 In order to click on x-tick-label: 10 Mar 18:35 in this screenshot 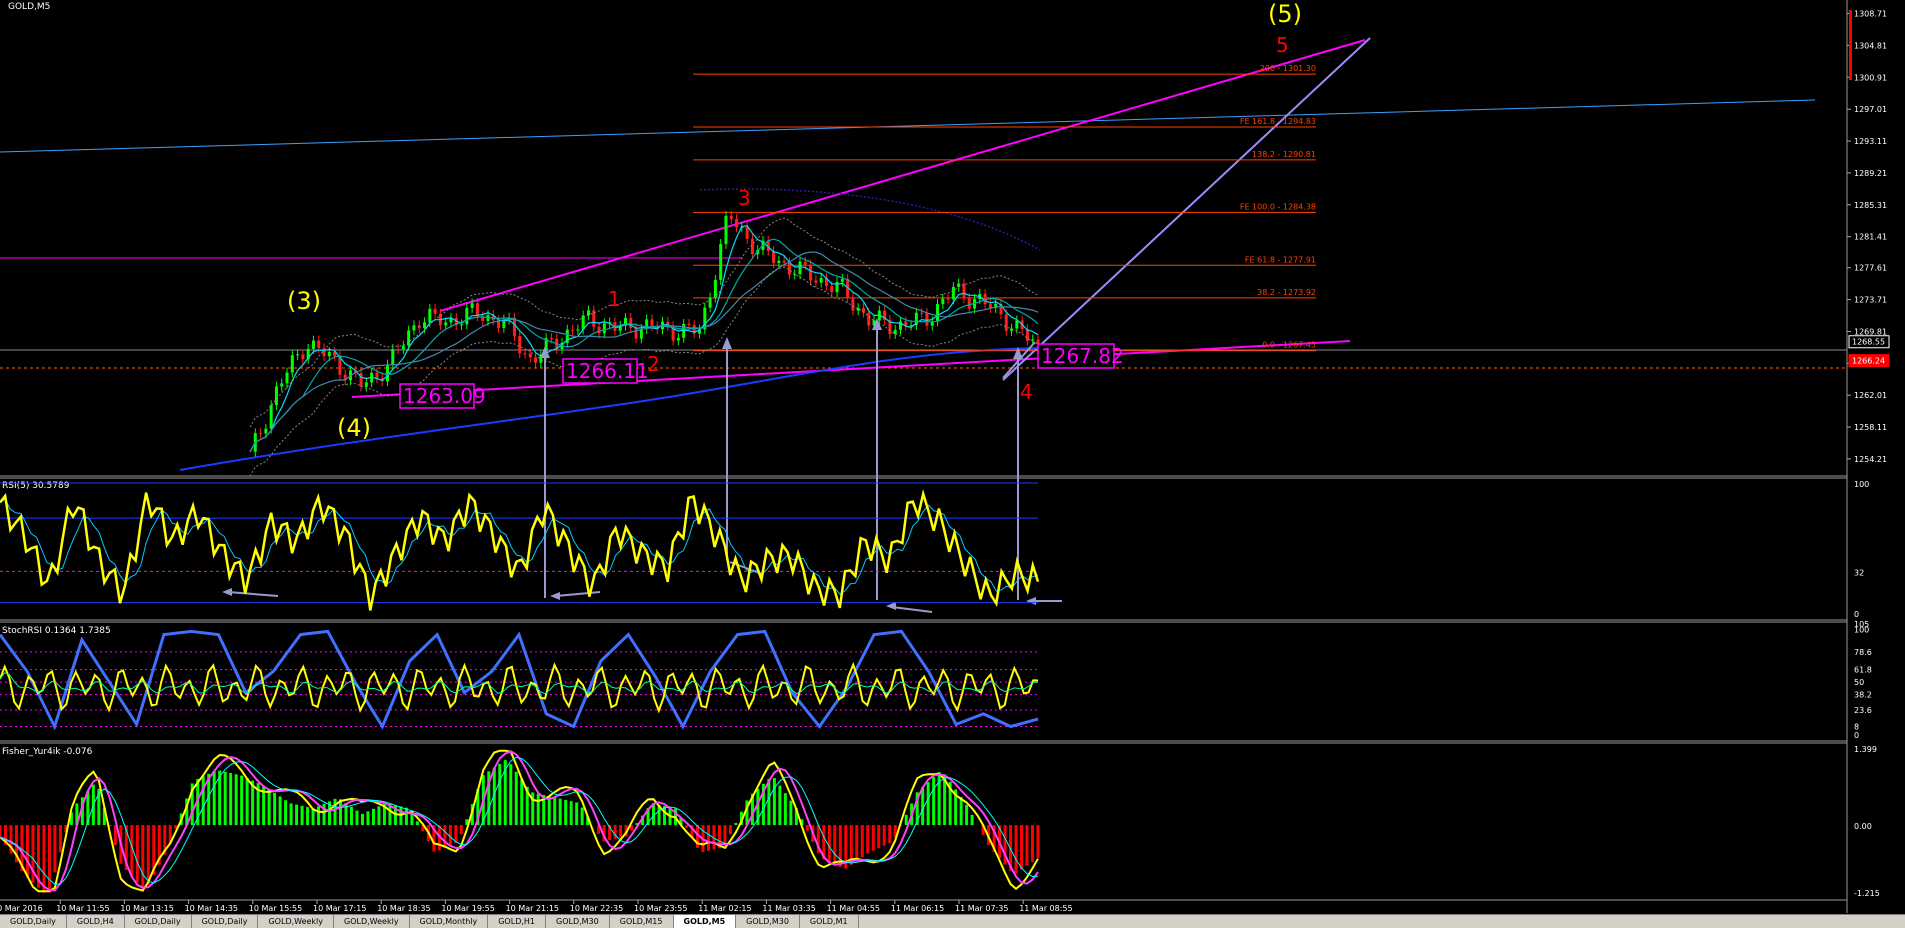, I will do `click(403, 908)`.